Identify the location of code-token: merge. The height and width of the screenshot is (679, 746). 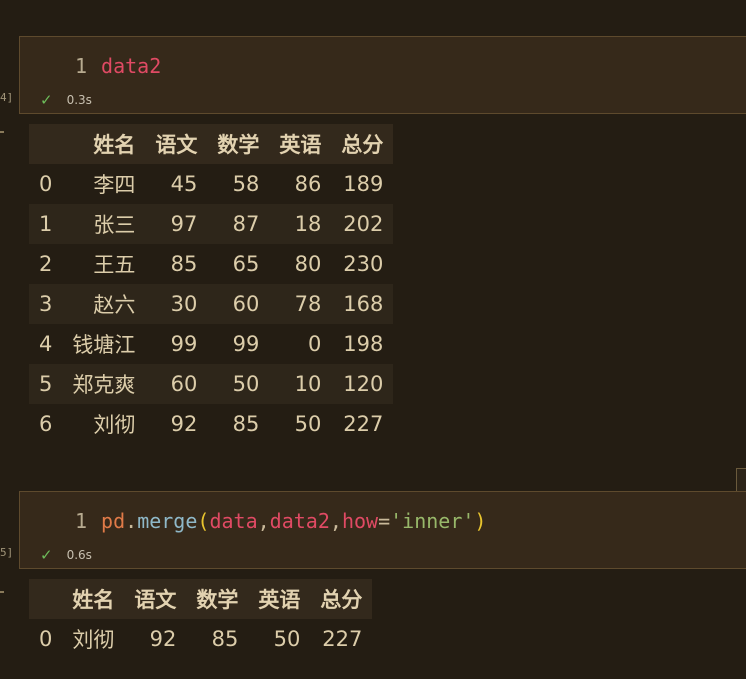
(167, 521).